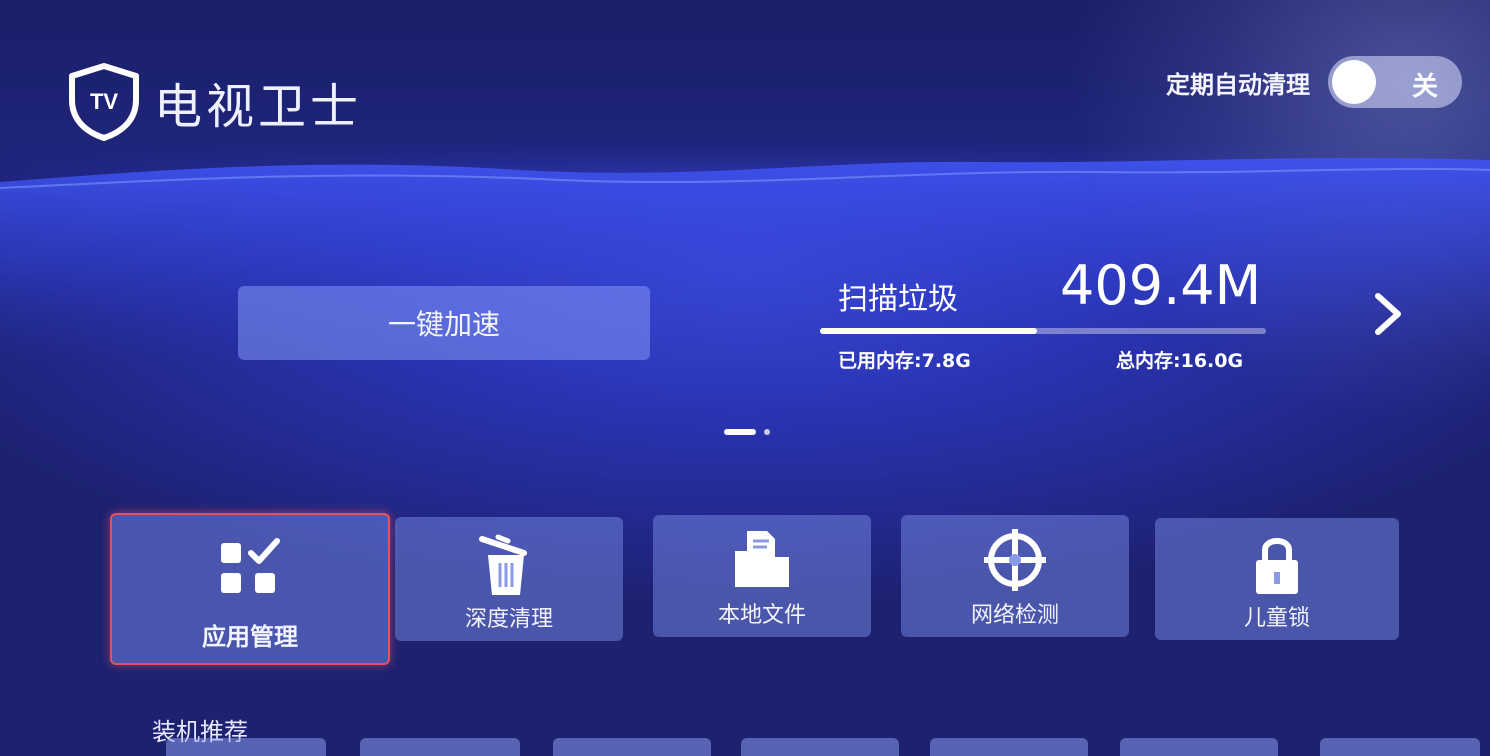 The height and width of the screenshot is (756, 1490). Describe the element at coordinates (444, 323) in the screenshot. I see `one-key-boost-button: 一键加速` at that location.